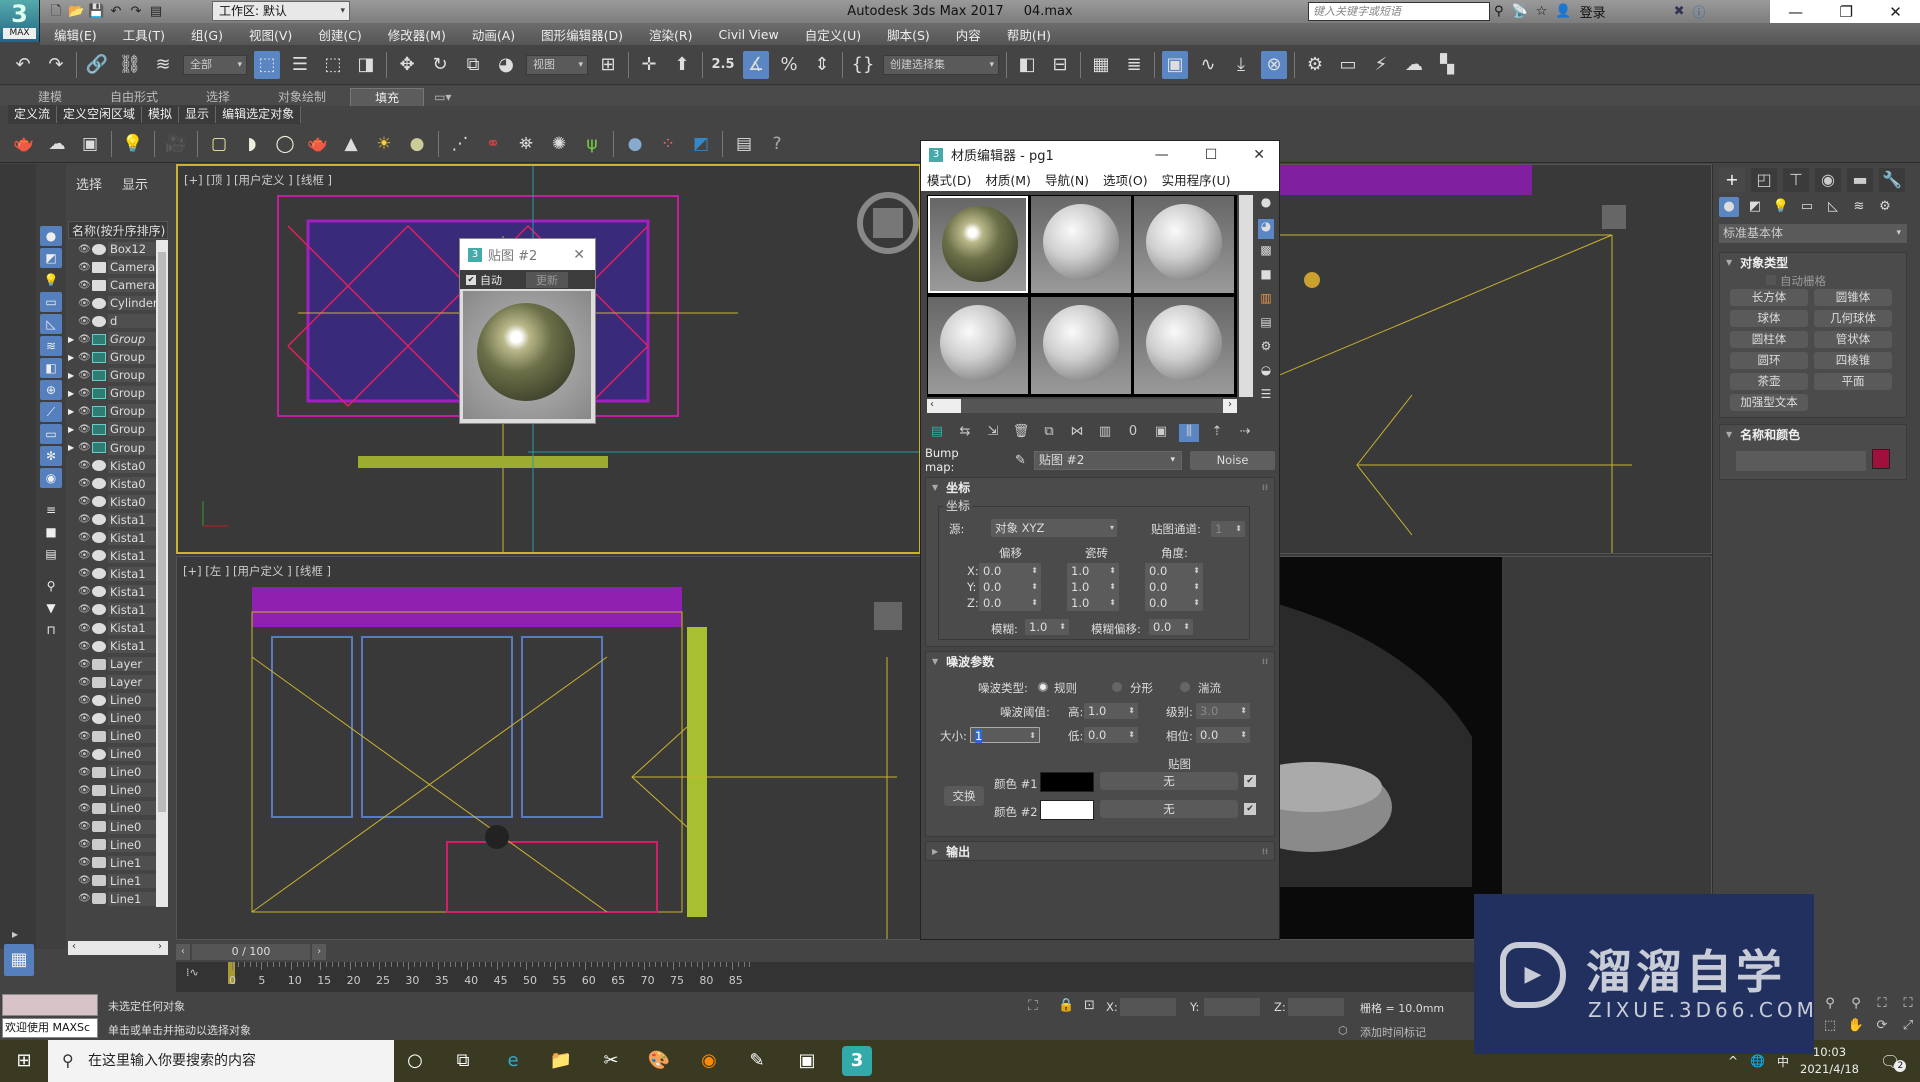  I want to click on map-name-dropdown: 贴图 #2 ▾, so click(1108, 460).